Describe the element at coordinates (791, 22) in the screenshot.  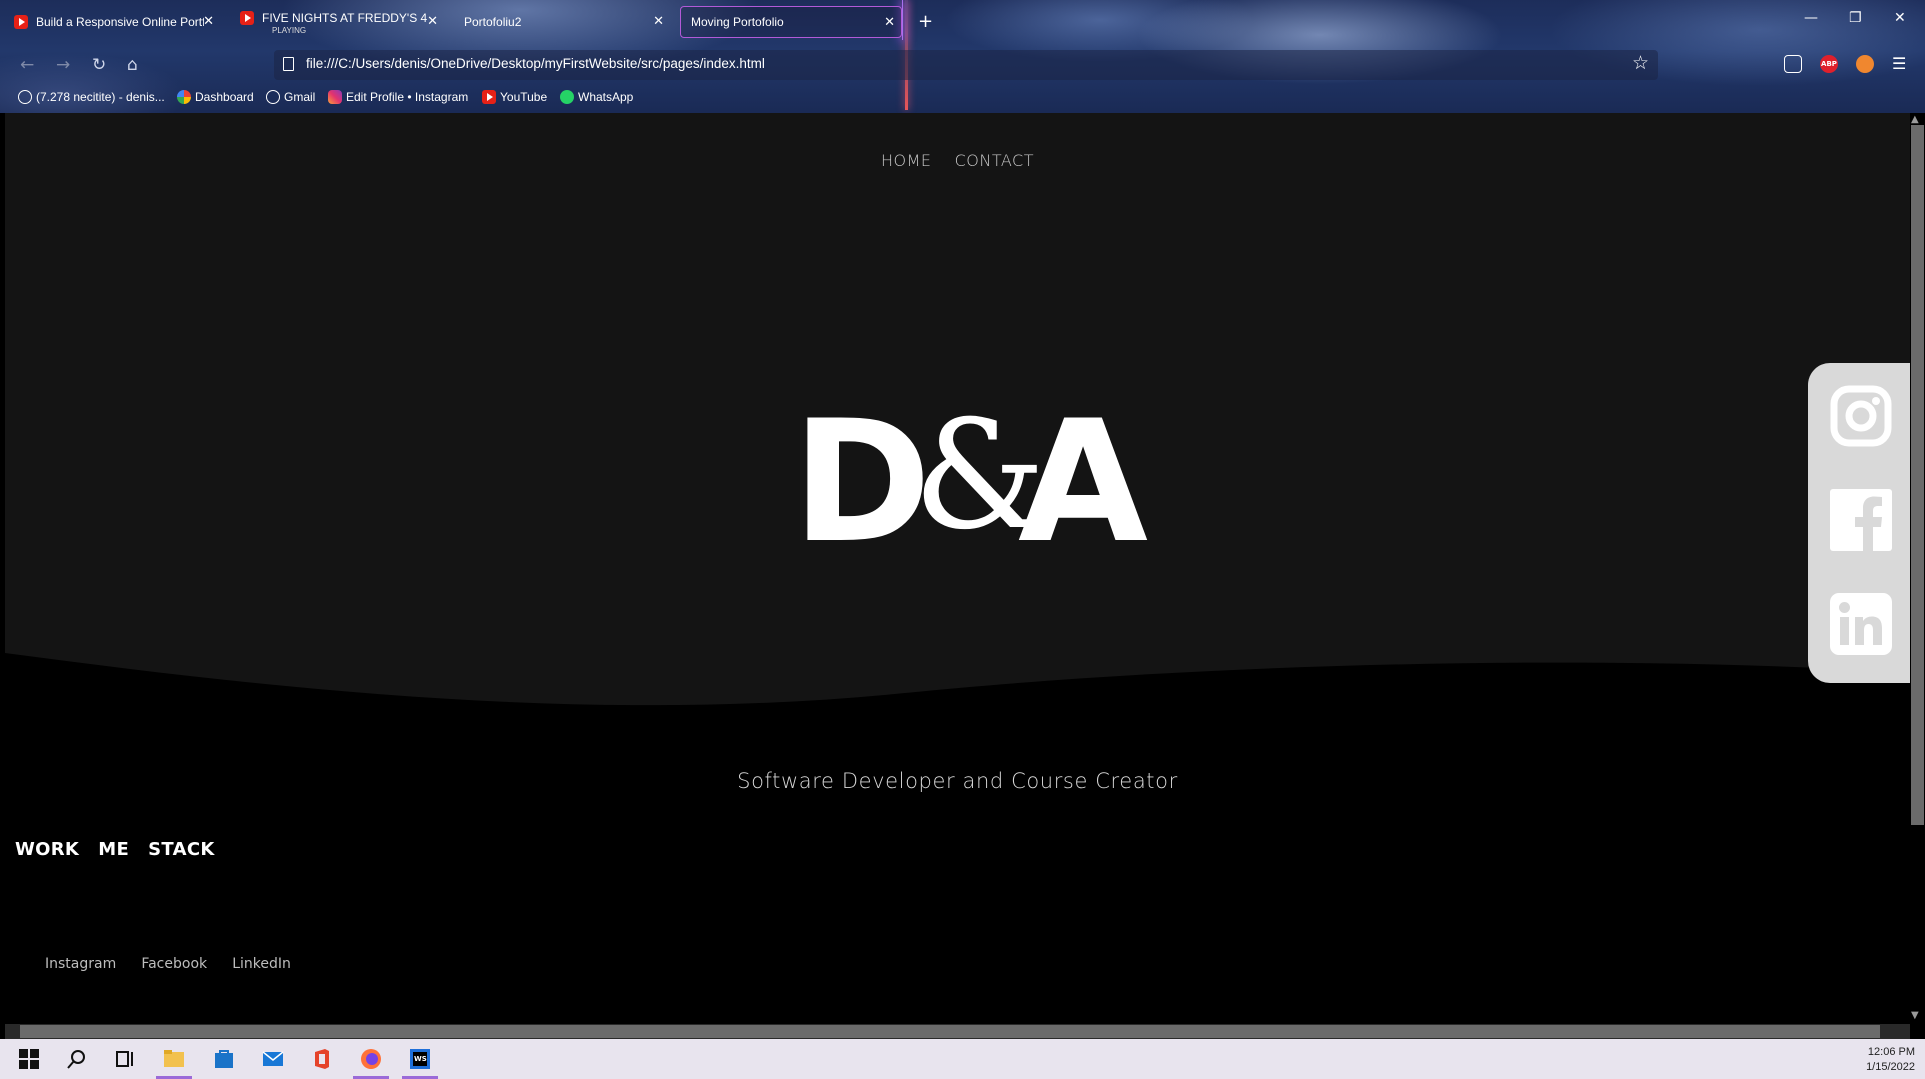
I see `tab-moving-portofolio: Moving Portofolio ✕` at that location.